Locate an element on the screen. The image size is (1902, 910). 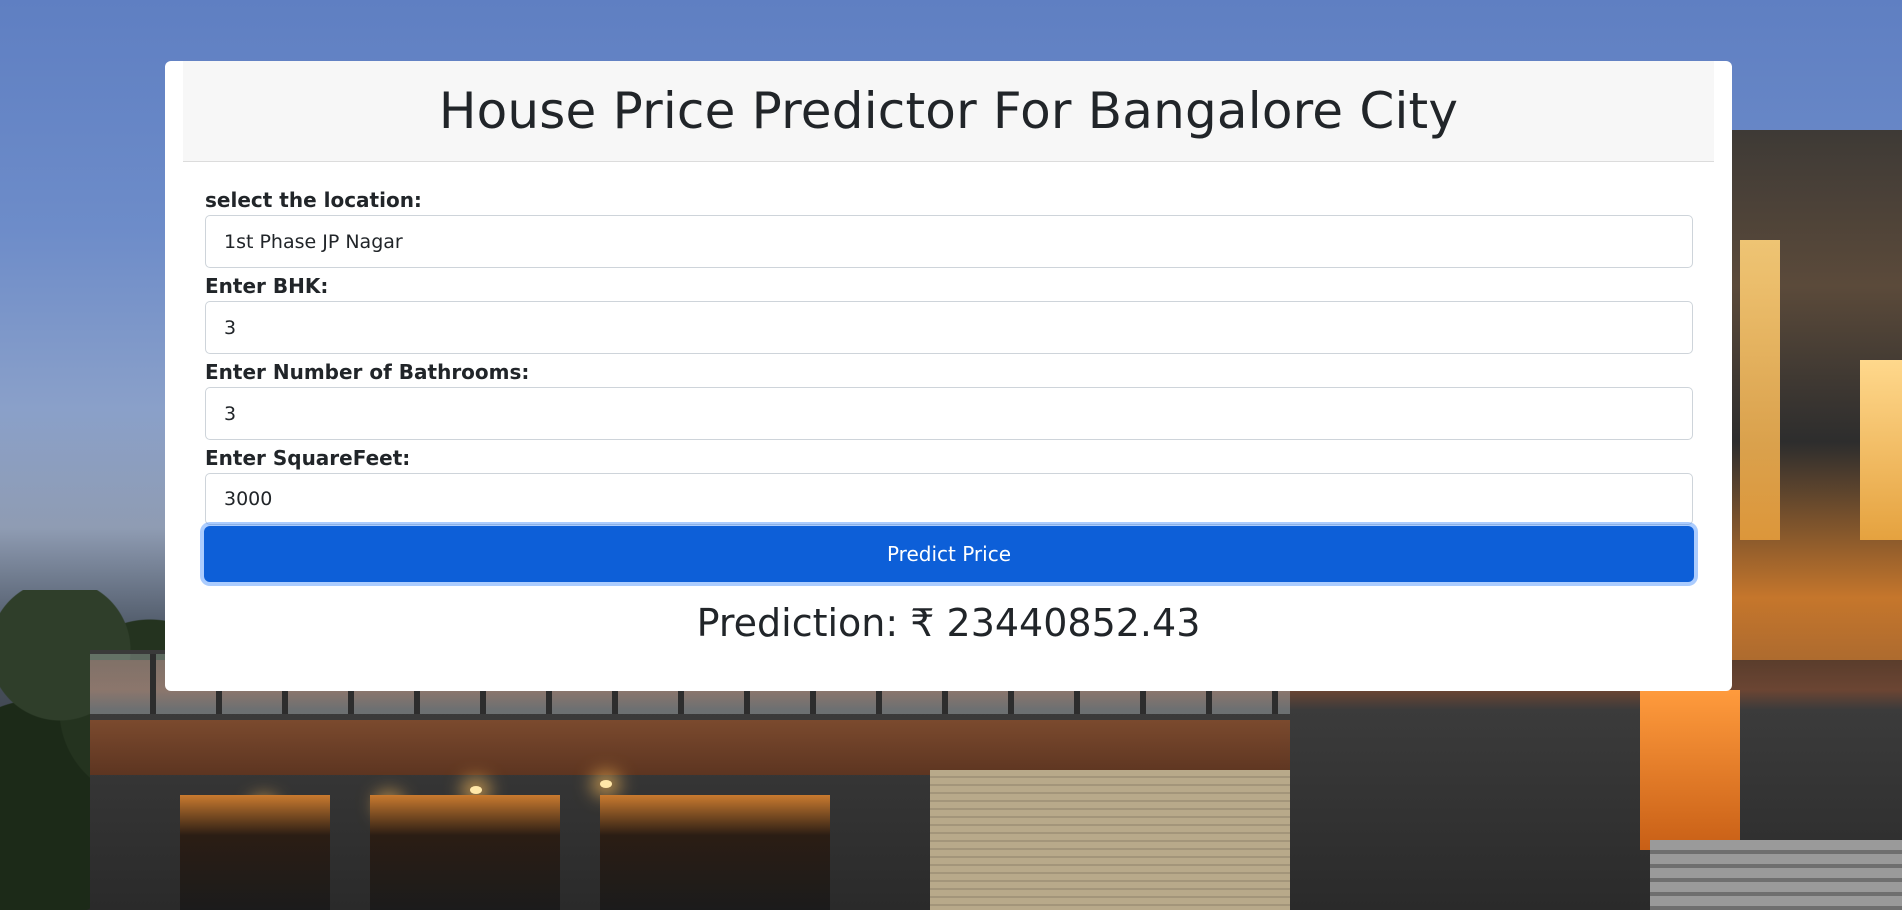
house-door is located at coordinates (1690, 770).